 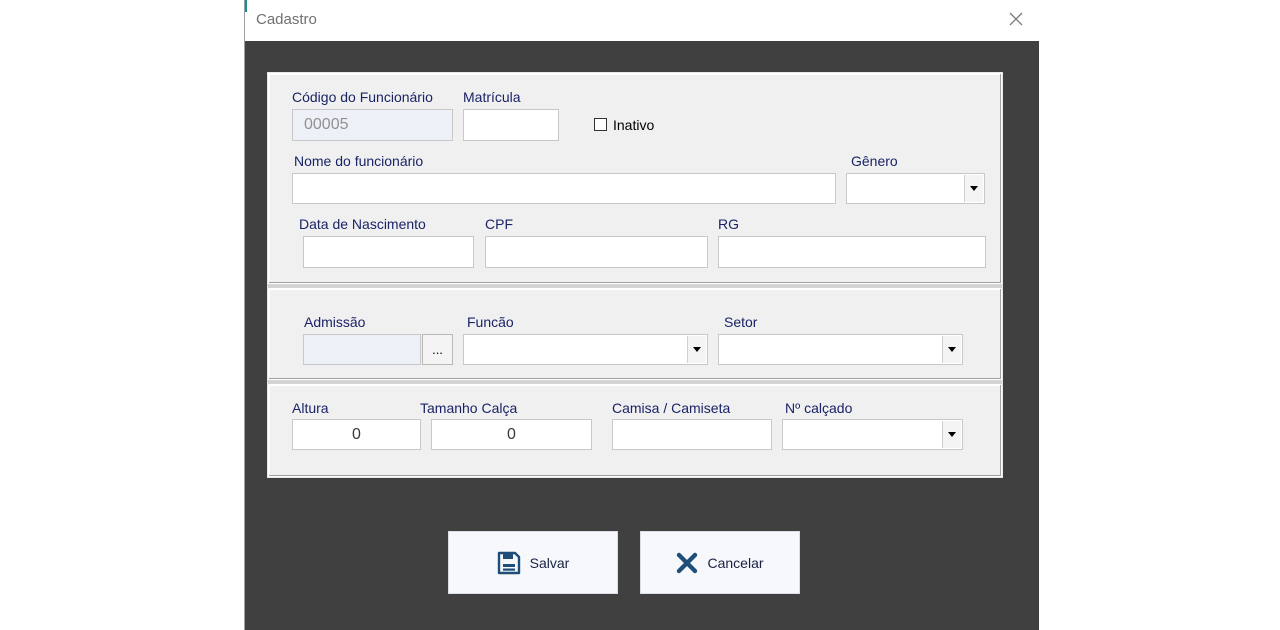 What do you see at coordinates (642, 20) in the screenshot?
I see `title-bar: Cadastro` at bounding box center [642, 20].